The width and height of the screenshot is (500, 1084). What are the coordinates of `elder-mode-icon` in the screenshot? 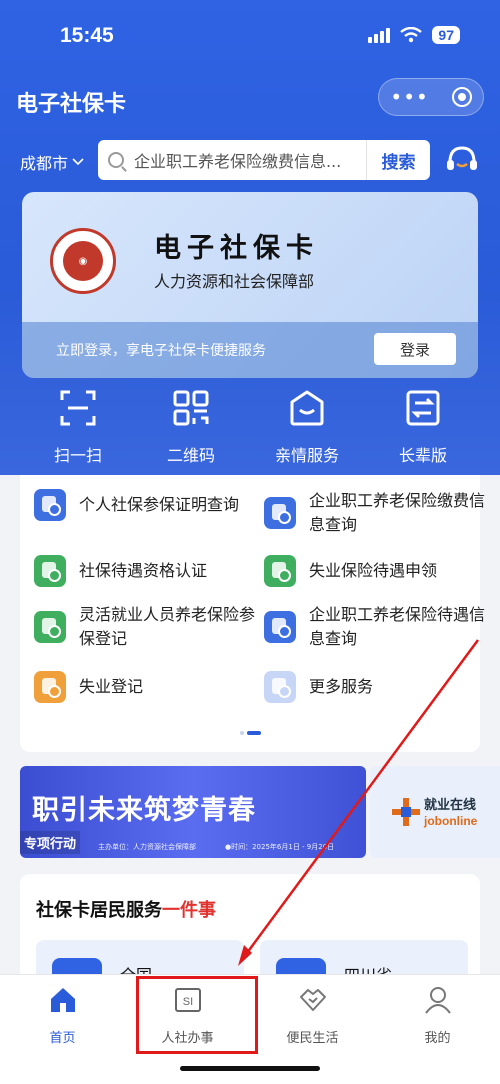 It's located at (423, 408).